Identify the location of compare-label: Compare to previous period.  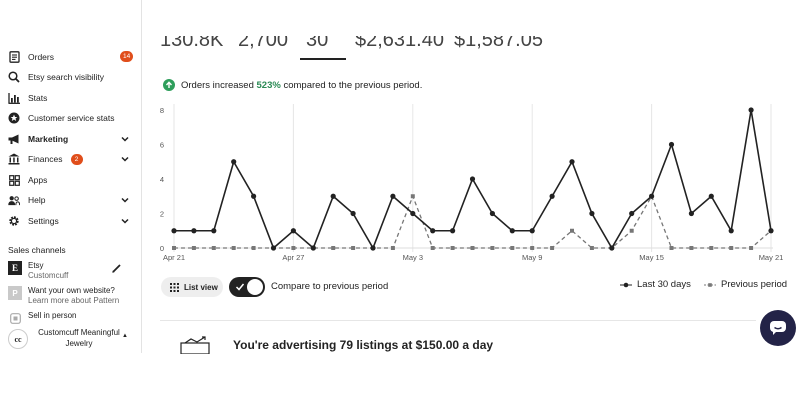
(330, 286).